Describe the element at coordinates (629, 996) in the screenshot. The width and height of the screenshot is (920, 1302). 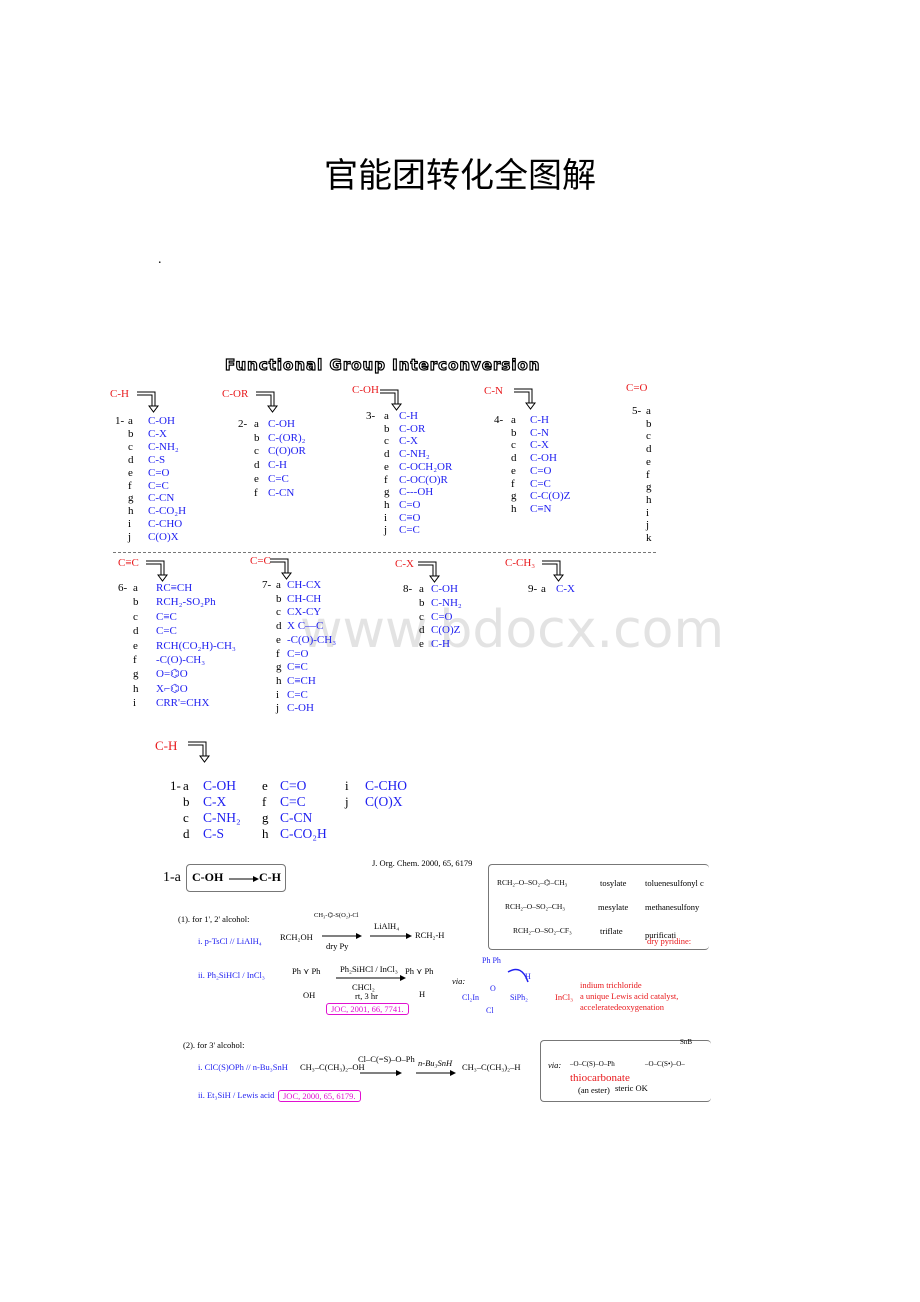
I see `incl3-note-2: a unique Lewis acid catalyst,` at that location.